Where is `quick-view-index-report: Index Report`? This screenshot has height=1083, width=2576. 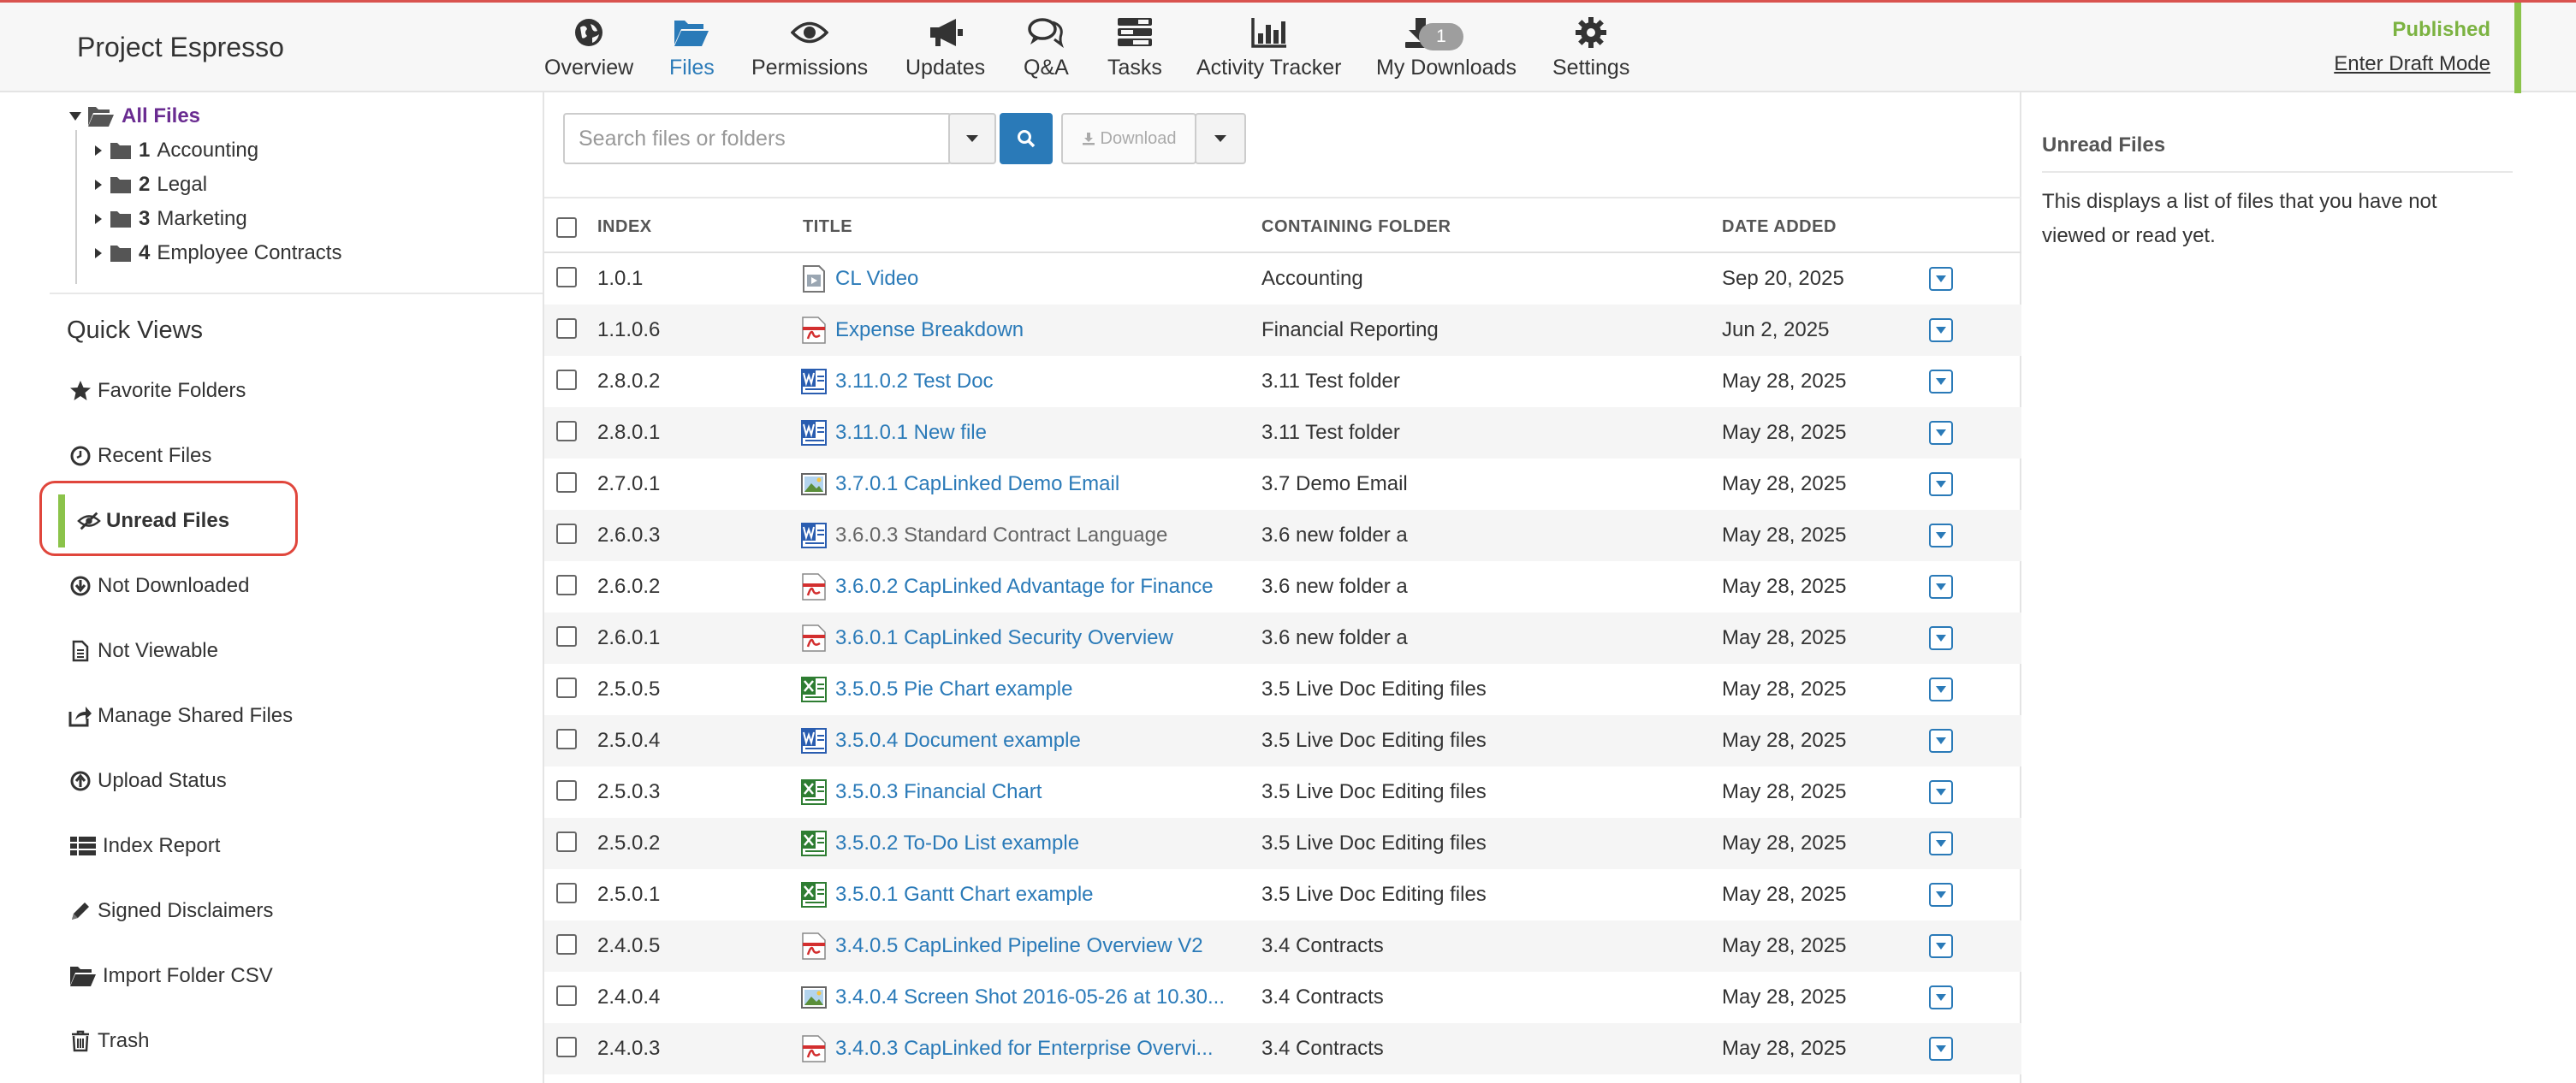
quick-view-index-report: Index Report is located at coordinates (182, 846).